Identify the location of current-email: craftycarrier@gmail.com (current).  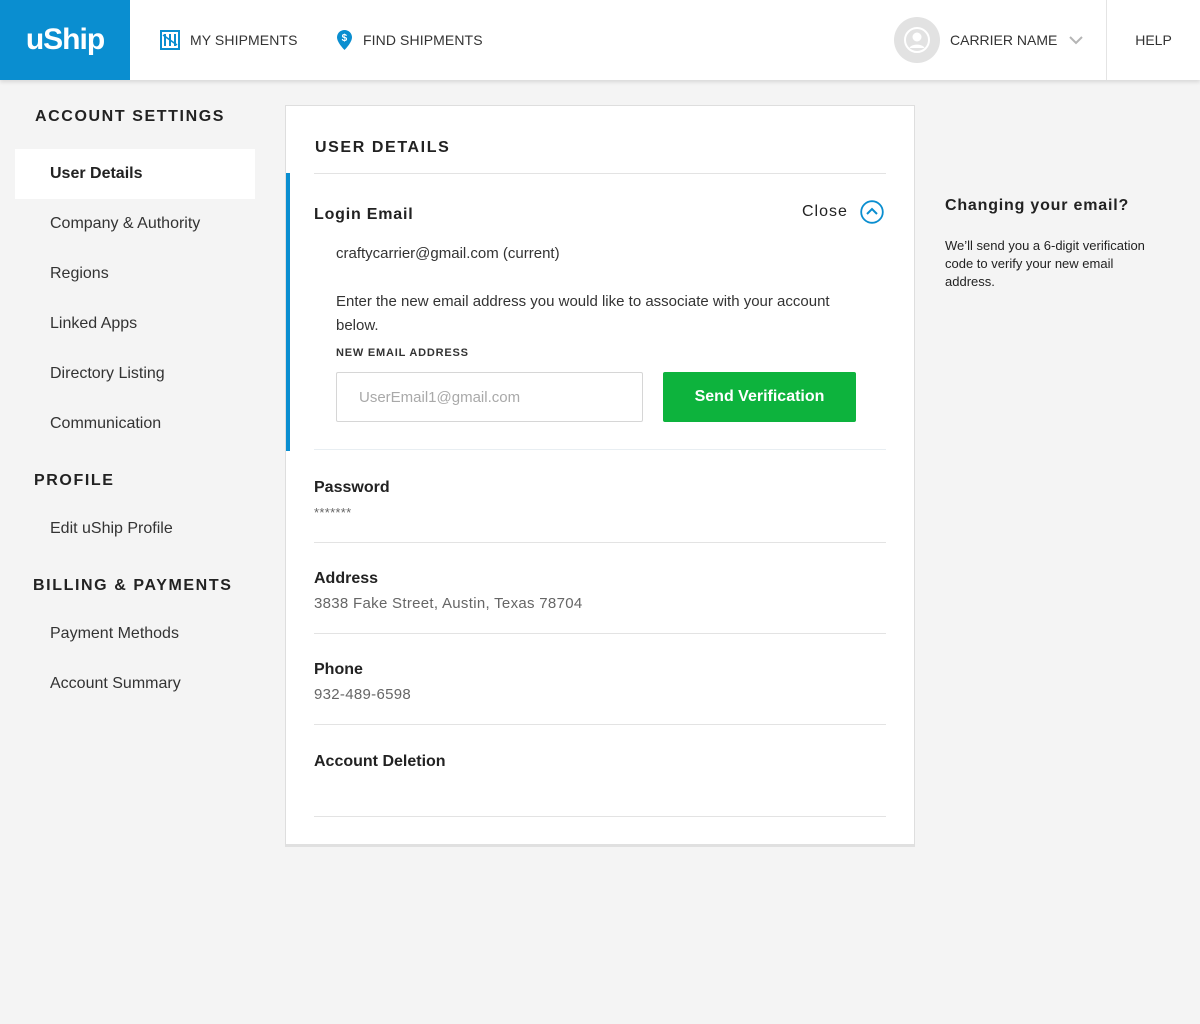
(448, 253).